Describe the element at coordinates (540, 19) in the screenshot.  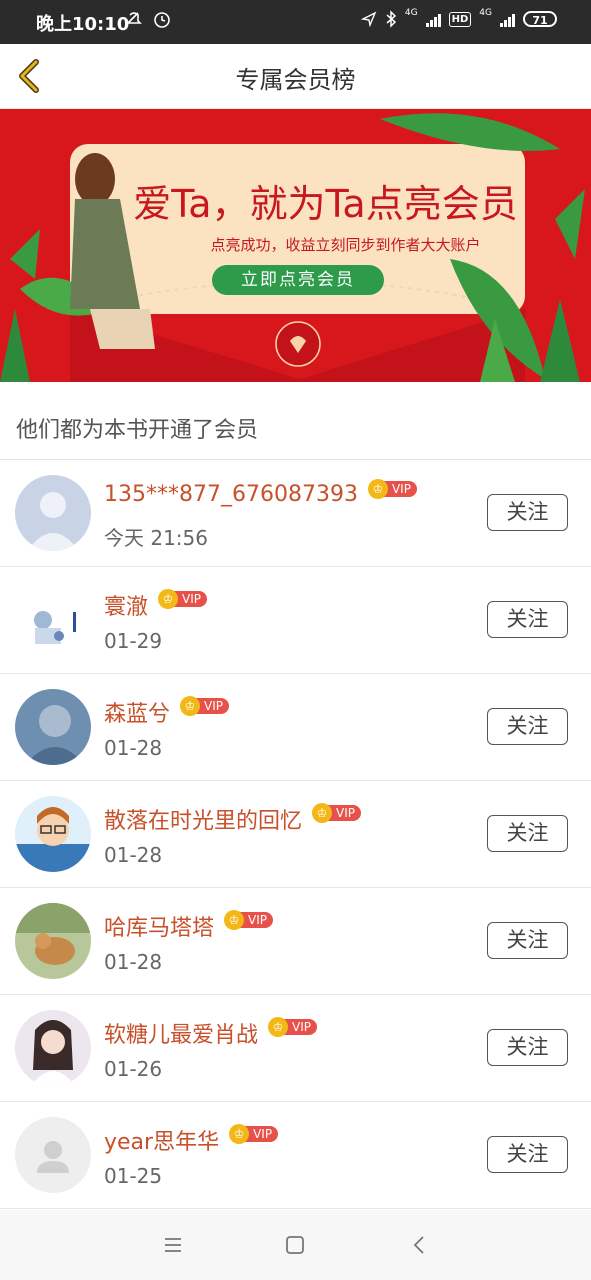
I see `battery-icon: 71` at that location.